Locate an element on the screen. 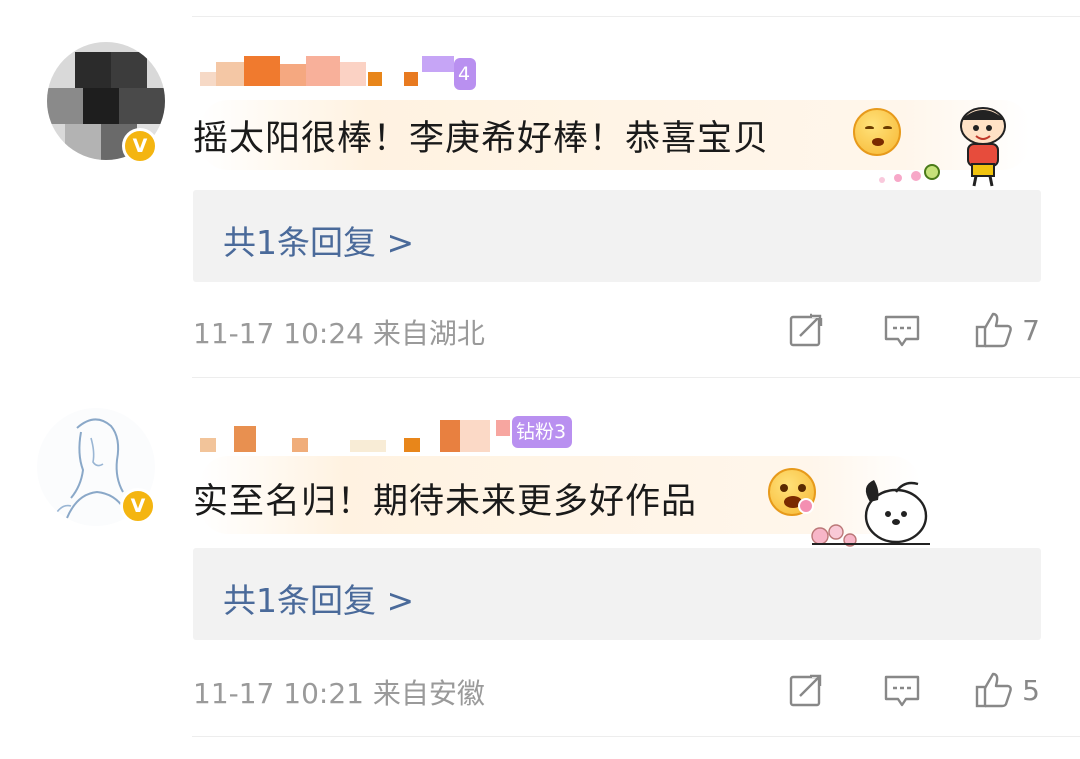 The image size is (1080, 759). comment-meta: 11-17 10:24 来自湖北 is located at coordinates (339, 332).